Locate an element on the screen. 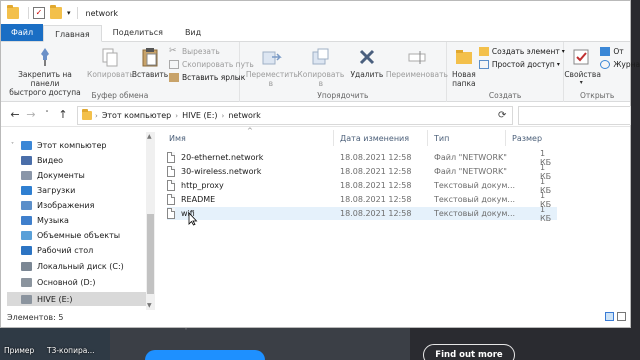 This screenshot has height=360, width=640. column-header-size: Размер is located at coordinates (527, 138).